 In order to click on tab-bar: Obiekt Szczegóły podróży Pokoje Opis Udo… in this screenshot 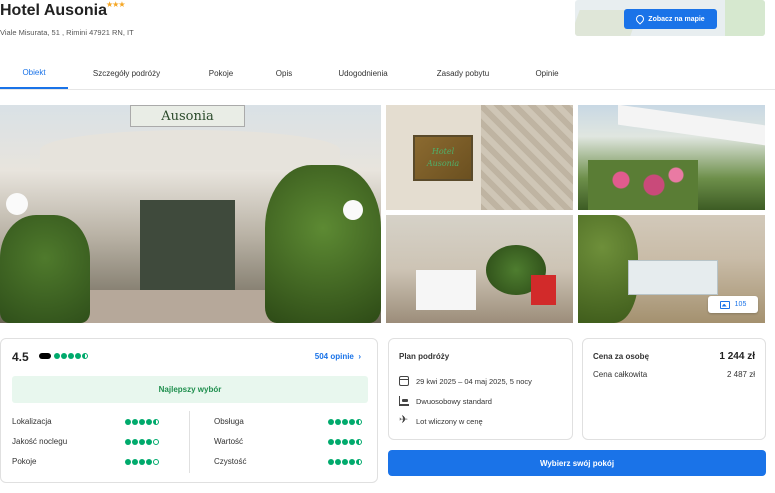, I will do `click(387, 74)`.